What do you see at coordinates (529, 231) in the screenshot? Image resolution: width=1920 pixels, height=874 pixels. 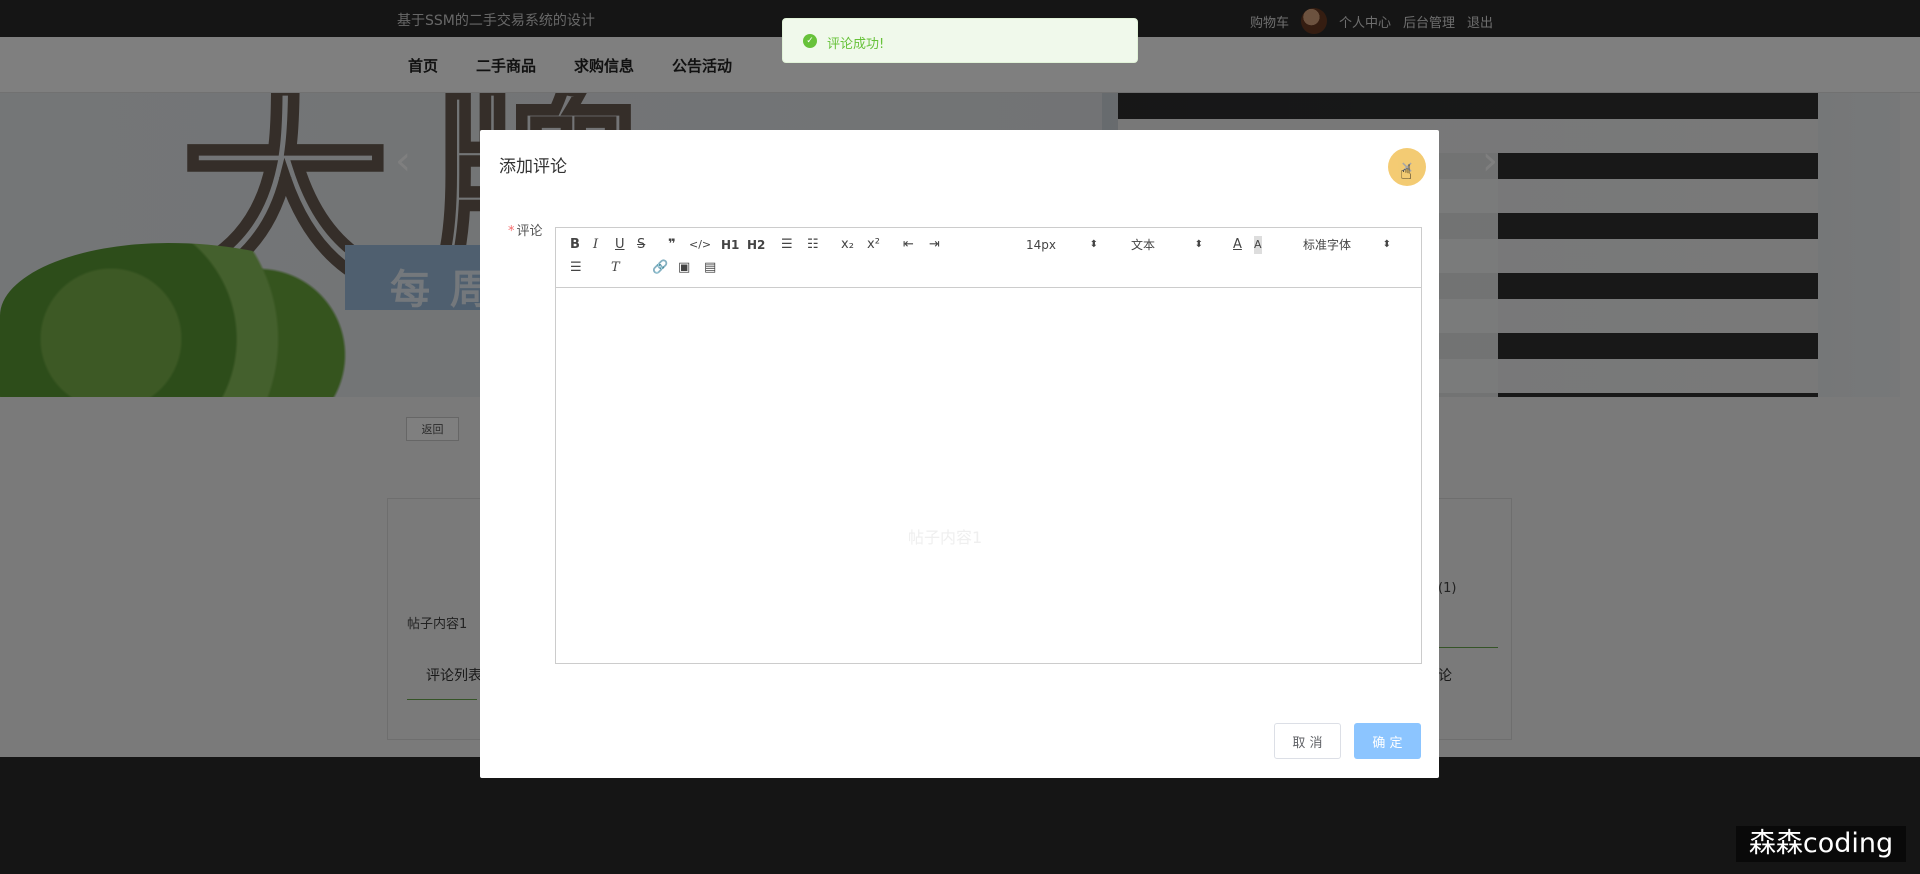 I see `comment-label-text: 评论` at bounding box center [529, 231].